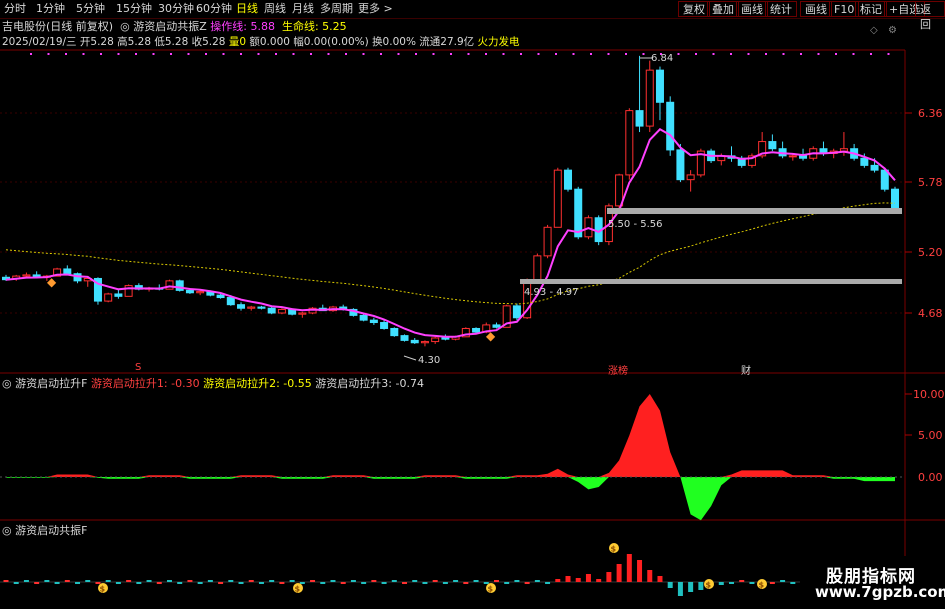  What do you see at coordinates (662, 58) in the screenshot?
I see `high-price-label: 6.84` at bounding box center [662, 58].